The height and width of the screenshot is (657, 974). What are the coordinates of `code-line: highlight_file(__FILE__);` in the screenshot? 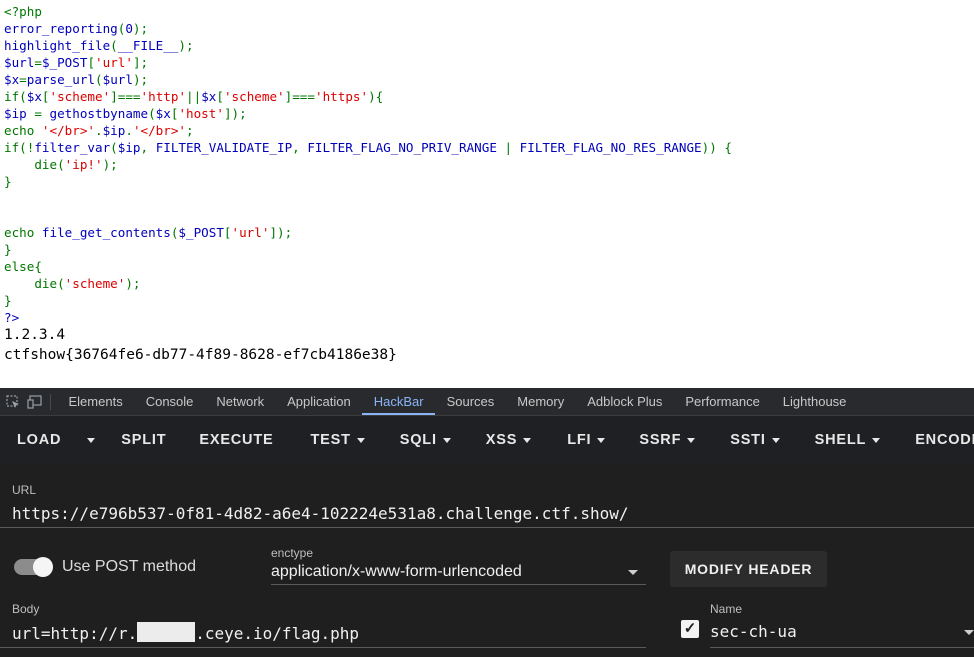 It's located at (99, 45).